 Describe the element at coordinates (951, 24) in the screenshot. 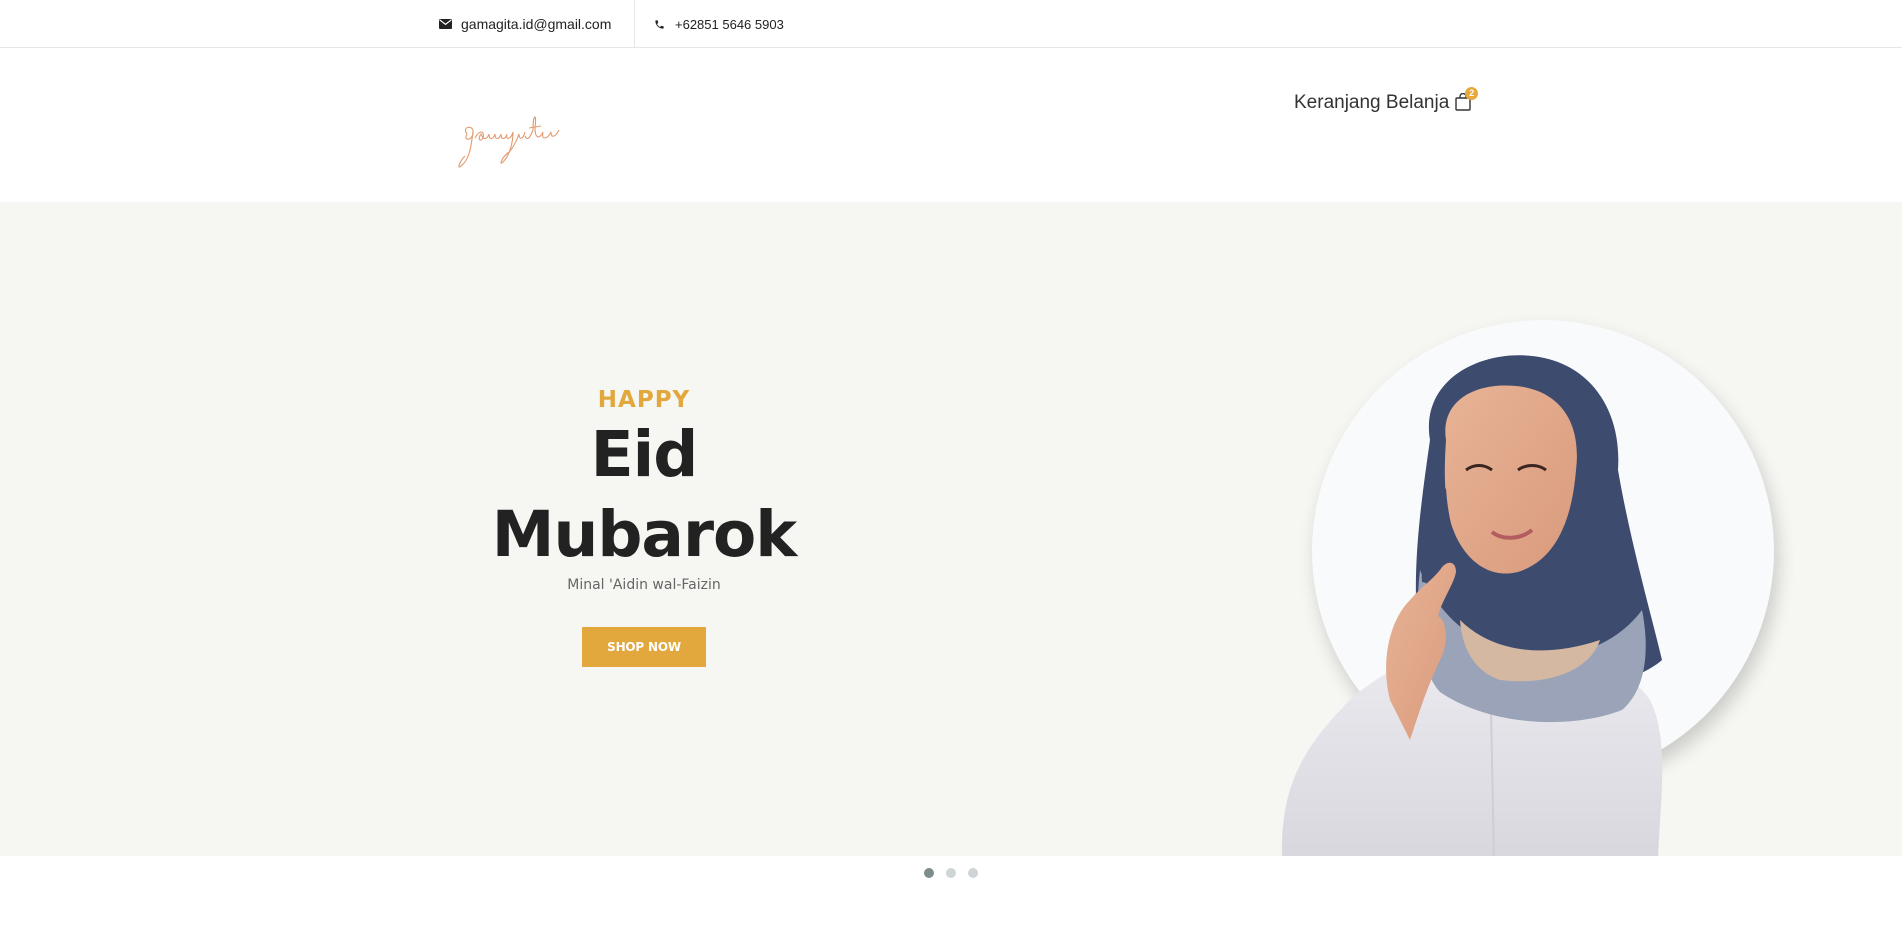

I see `top-bar: gamagita.id@gmail.com +62851 5646 5903` at that location.